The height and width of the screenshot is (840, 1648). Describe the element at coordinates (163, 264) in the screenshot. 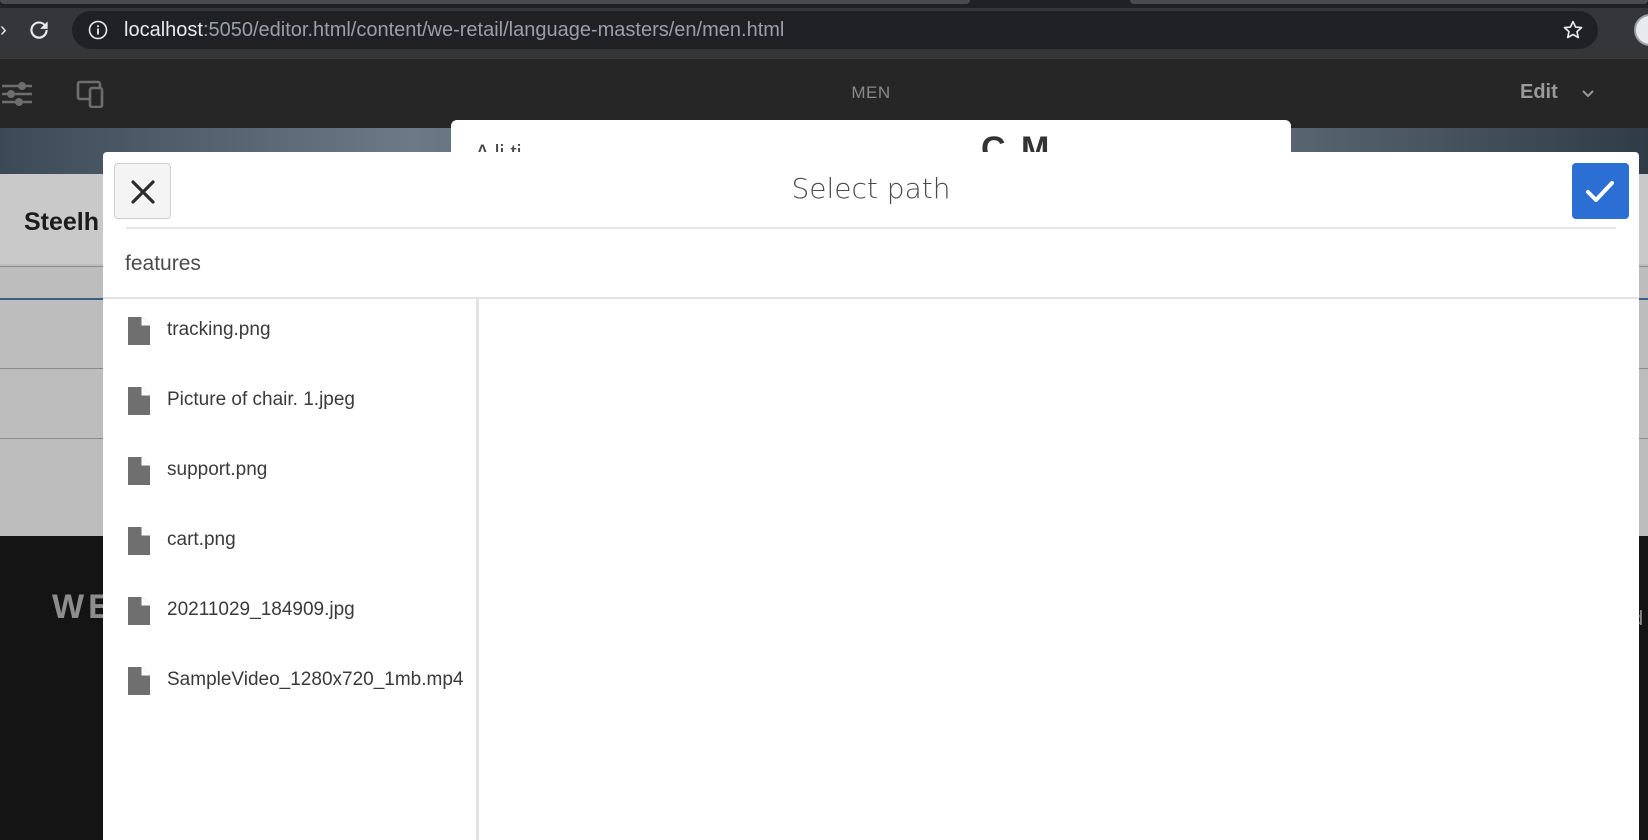

I see `breadcrumb: features` at that location.